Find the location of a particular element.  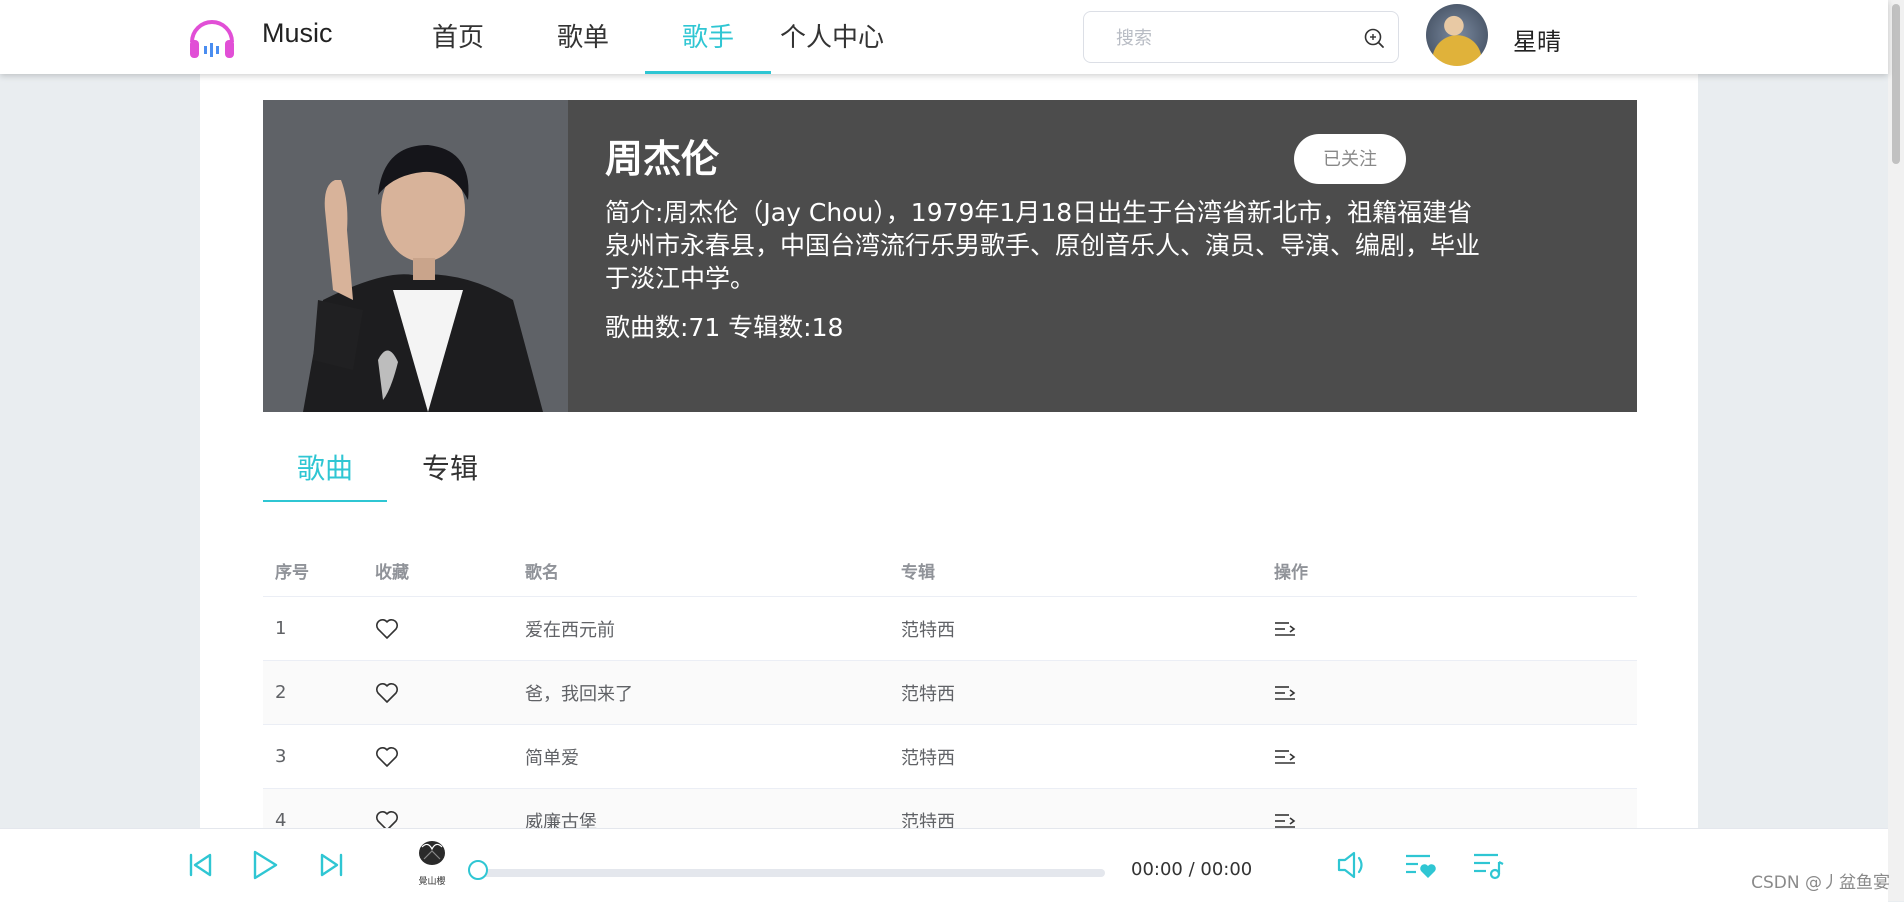

song-name: 爸，我回来了 is located at coordinates (579, 692).